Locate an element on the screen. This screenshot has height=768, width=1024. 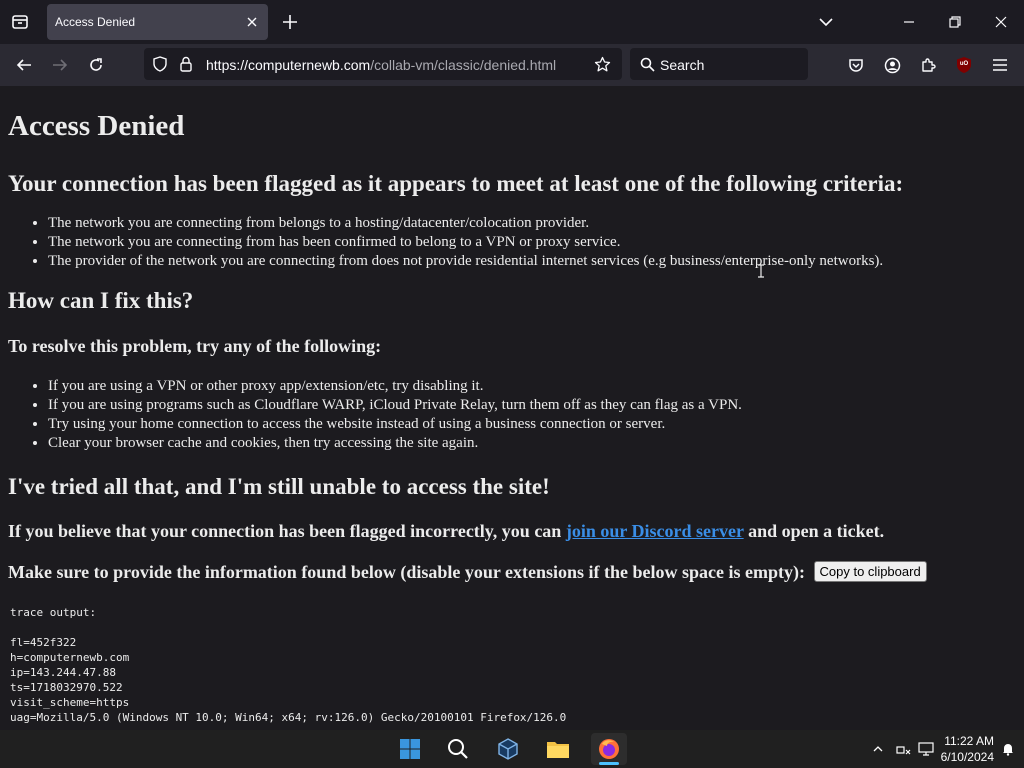
ublock-origin-icon: uO is located at coordinates (964, 65).